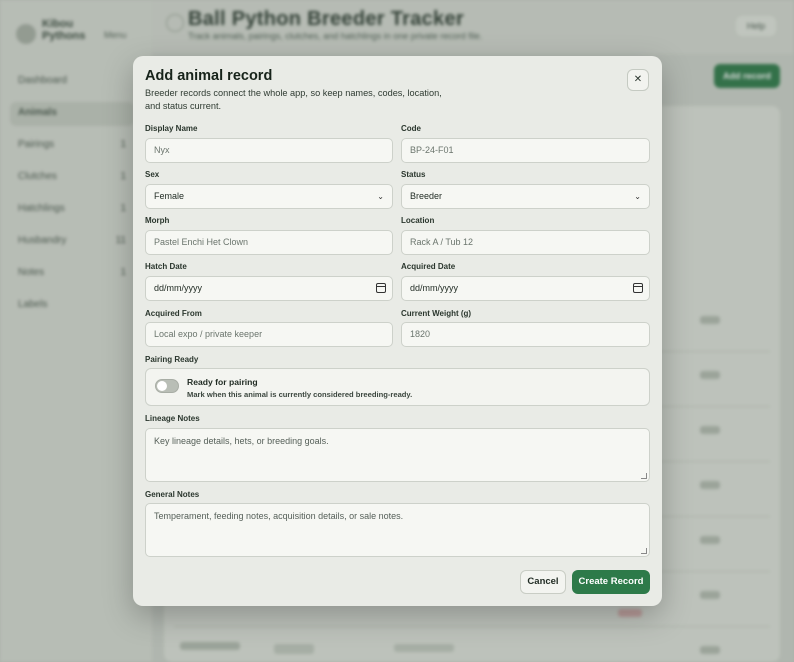 This screenshot has width=794, height=662. I want to click on acquired-date-value: dd/mm/yyyy, so click(434, 288).